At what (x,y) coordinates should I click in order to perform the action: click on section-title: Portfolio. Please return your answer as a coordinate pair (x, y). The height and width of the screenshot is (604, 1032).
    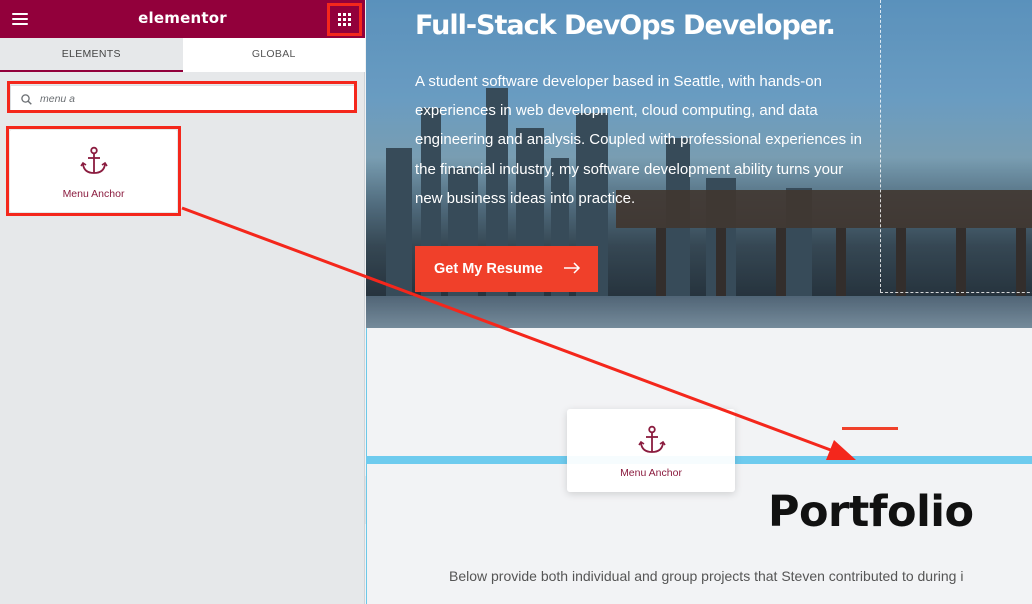
    Looking at the image, I should click on (871, 512).